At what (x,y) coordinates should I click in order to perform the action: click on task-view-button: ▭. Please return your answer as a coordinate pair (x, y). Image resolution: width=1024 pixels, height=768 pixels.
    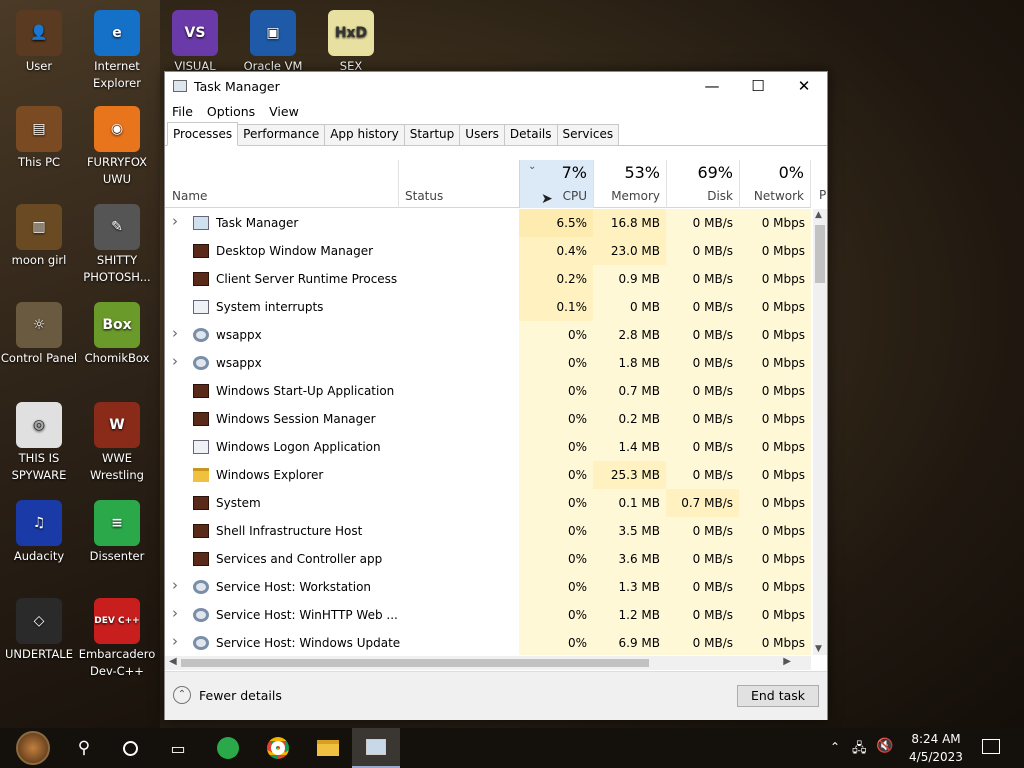
    Looking at the image, I should click on (178, 748).